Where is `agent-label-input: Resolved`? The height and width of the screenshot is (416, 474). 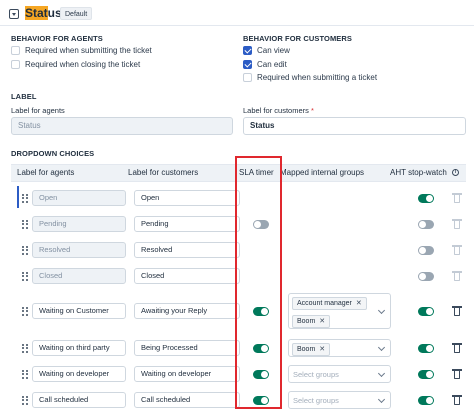
agent-label-input: Resolved is located at coordinates (79, 250).